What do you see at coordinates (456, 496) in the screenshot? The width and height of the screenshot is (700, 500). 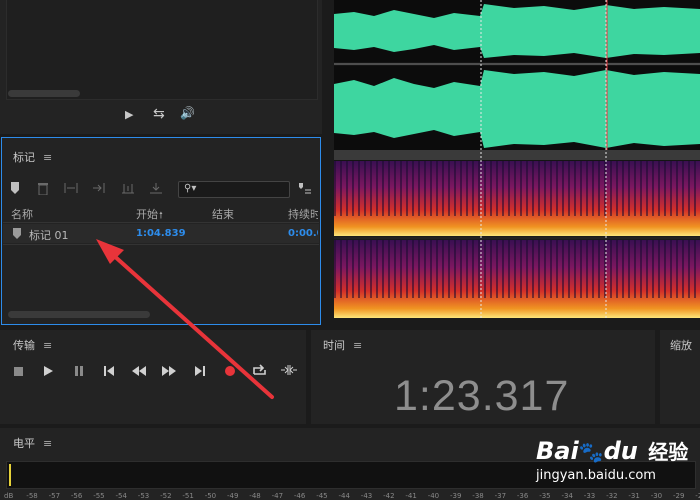 I see `level-tick: -39` at bounding box center [456, 496].